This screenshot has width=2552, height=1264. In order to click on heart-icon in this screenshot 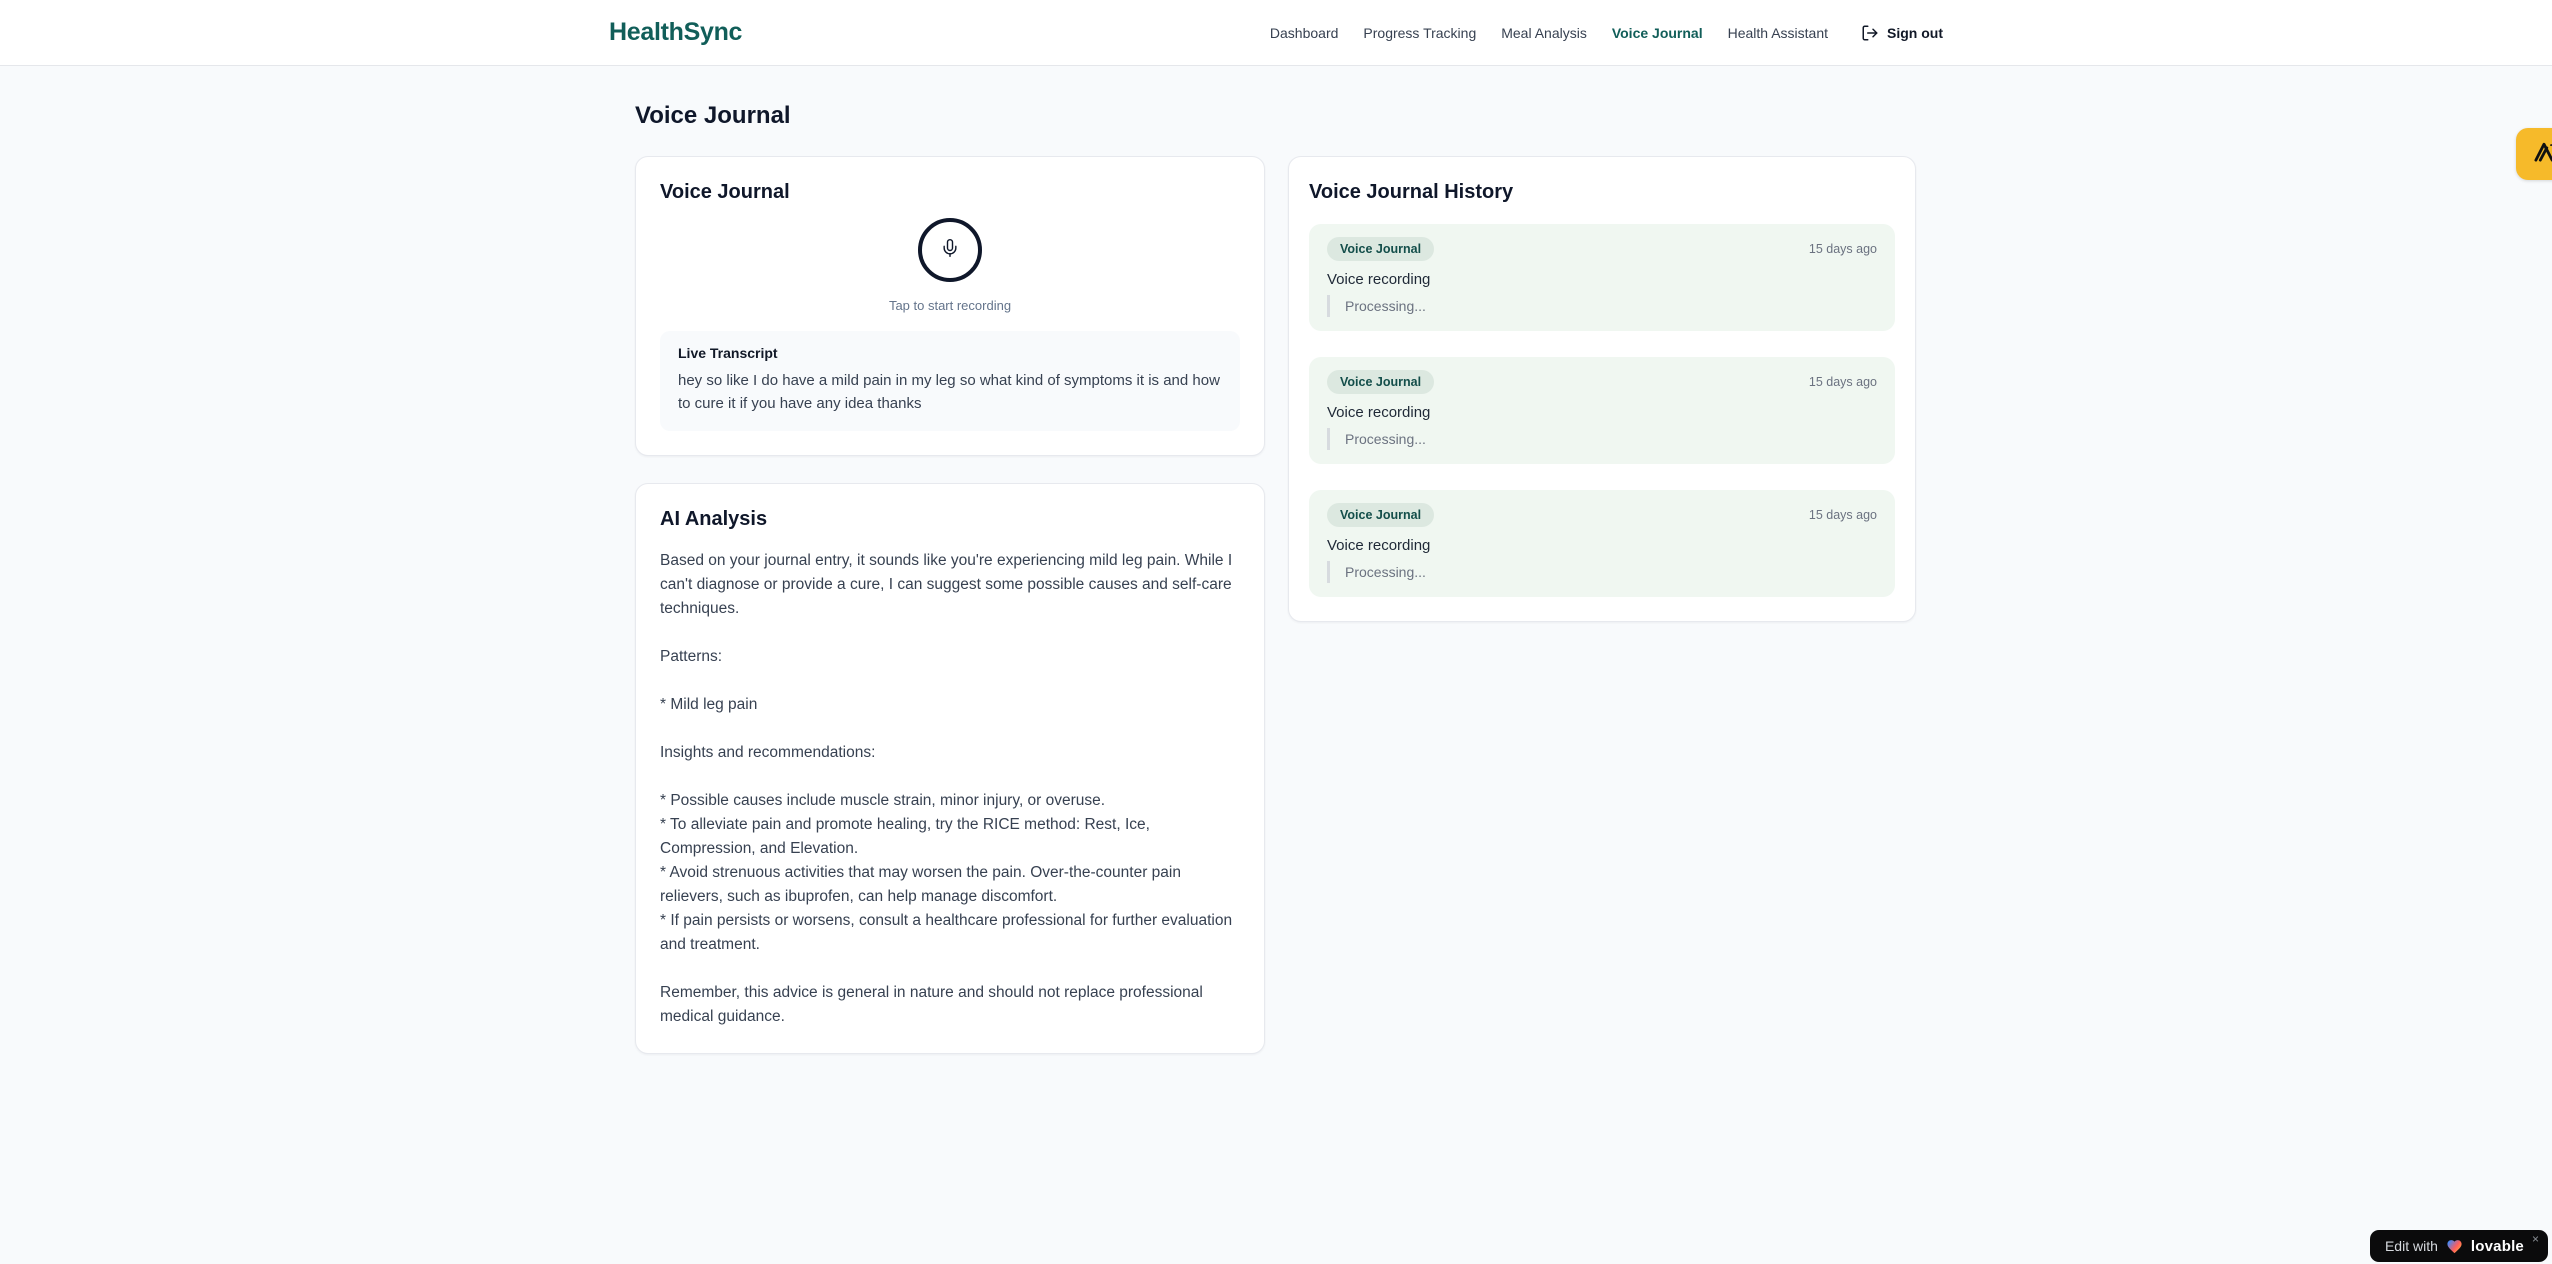, I will do `click(2454, 1246)`.